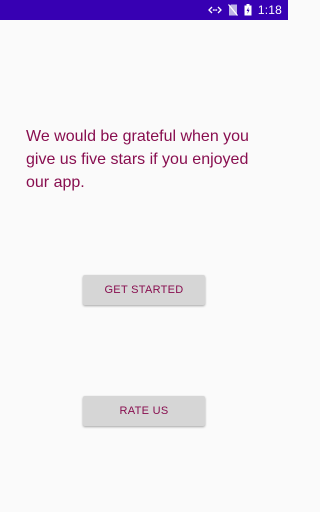 The height and width of the screenshot is (512, 320). Describe the element at coordinates (144, 10) in the screenshot. I see `status-bar: 1:18` at that location.